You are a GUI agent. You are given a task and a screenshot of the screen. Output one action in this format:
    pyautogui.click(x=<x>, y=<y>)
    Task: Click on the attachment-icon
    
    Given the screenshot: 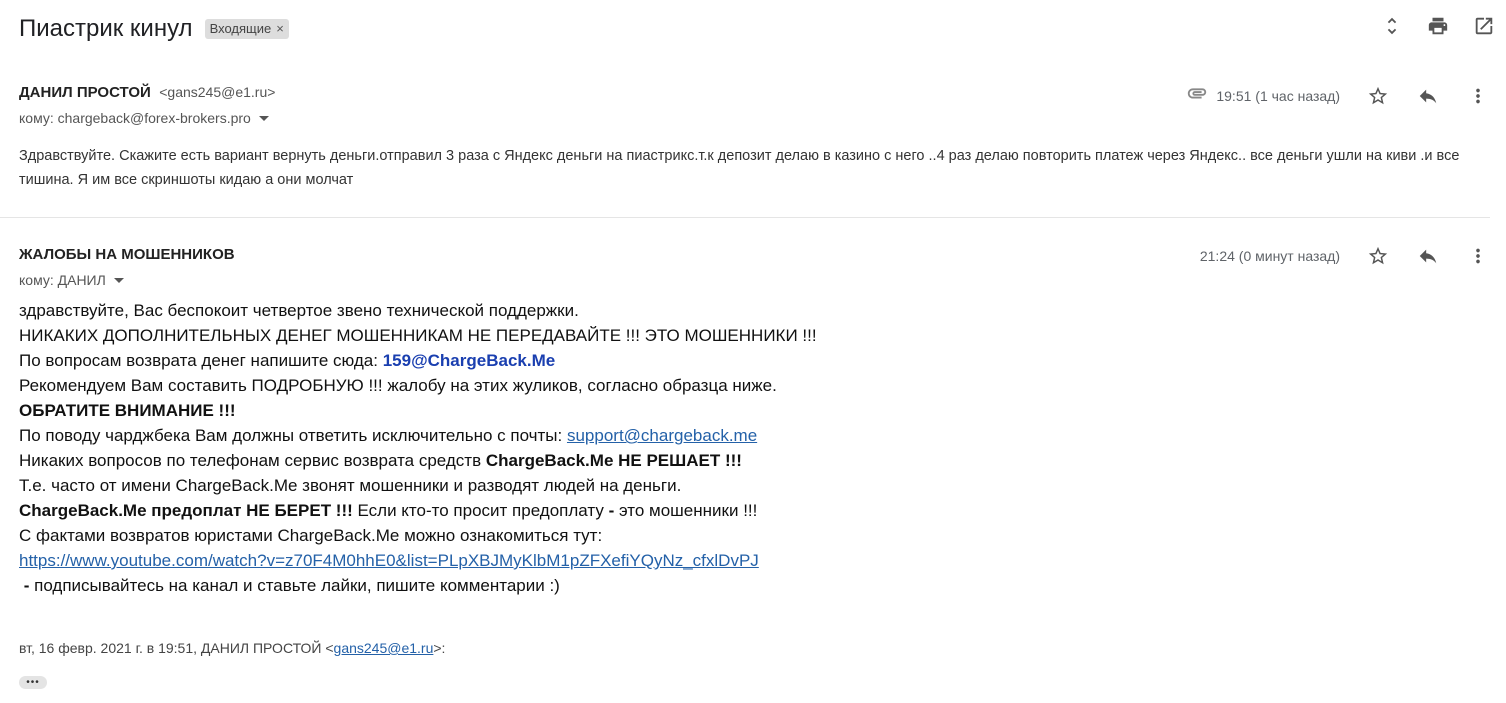 What is the action you would take?
    pyautogui.click(x=1197, y=95)
    